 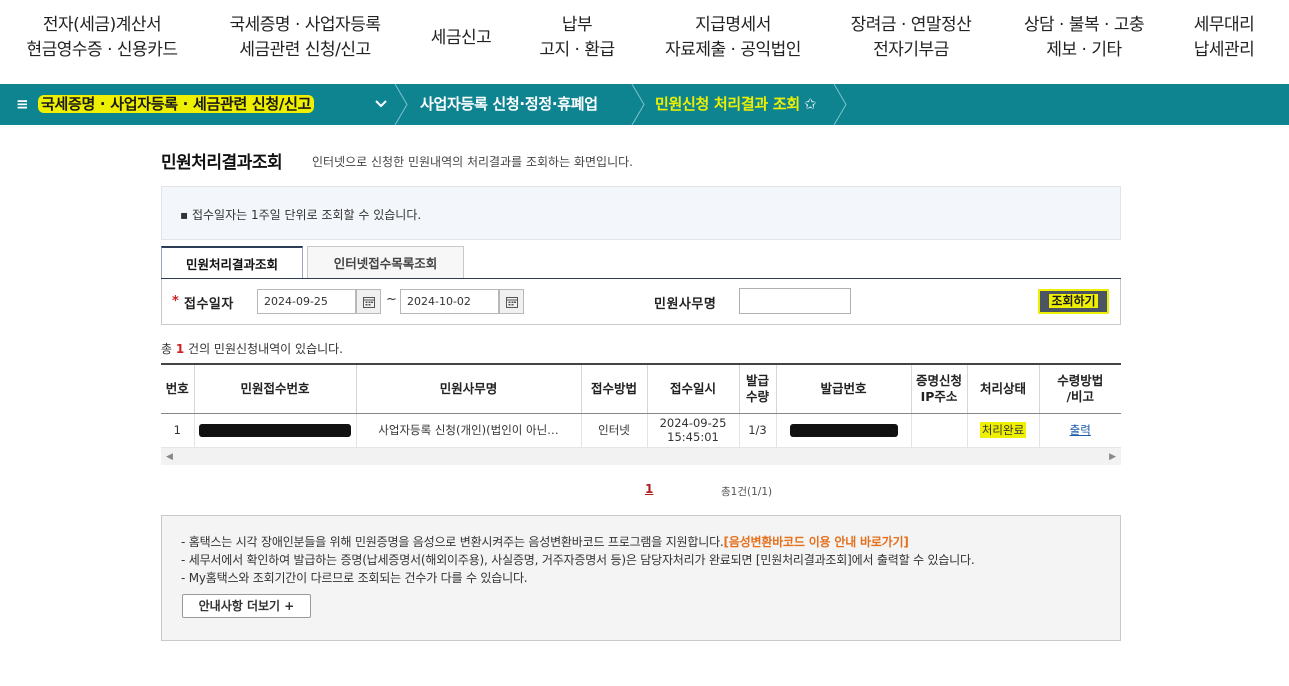 What do you see at coordinates (810, 104) in the screenshot?
I see `star-icon: ✩` at bounding box center [810, 104].